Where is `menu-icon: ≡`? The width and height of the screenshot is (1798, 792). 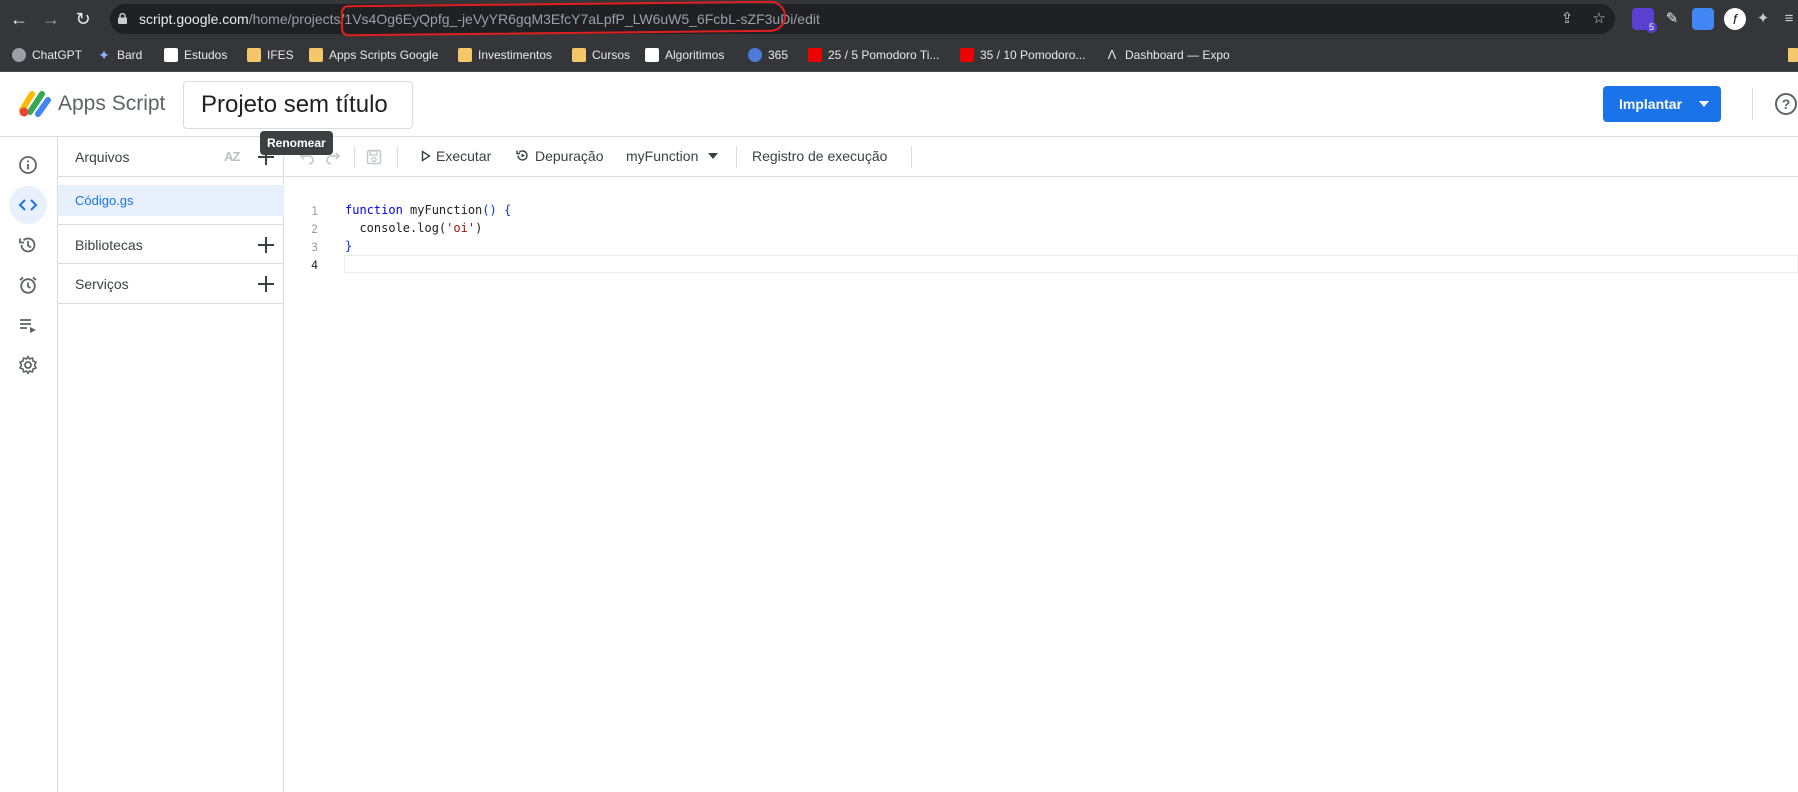
menu-icon: ≡ is located at coordinates (1789, 19).